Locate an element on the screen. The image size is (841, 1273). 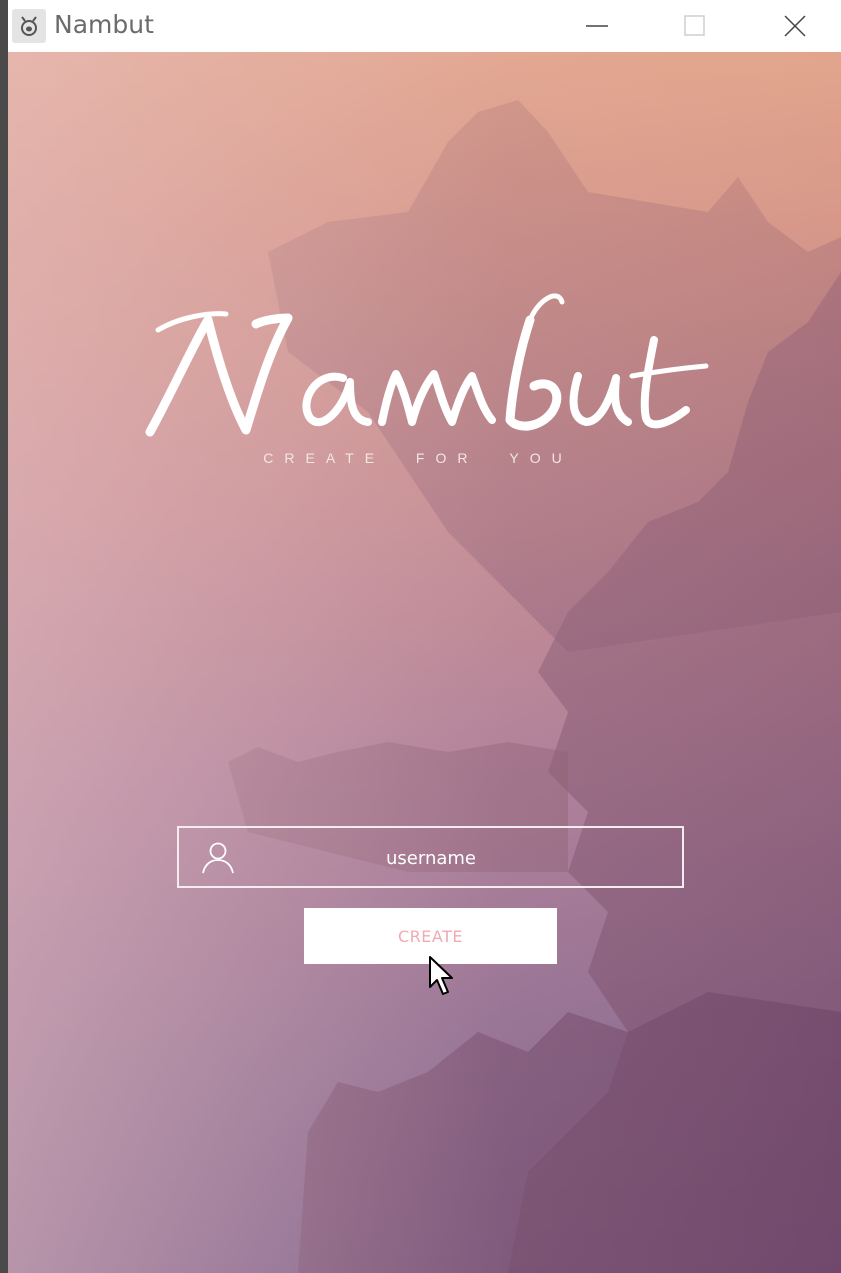
username-field is located at coordinates (430, 857).